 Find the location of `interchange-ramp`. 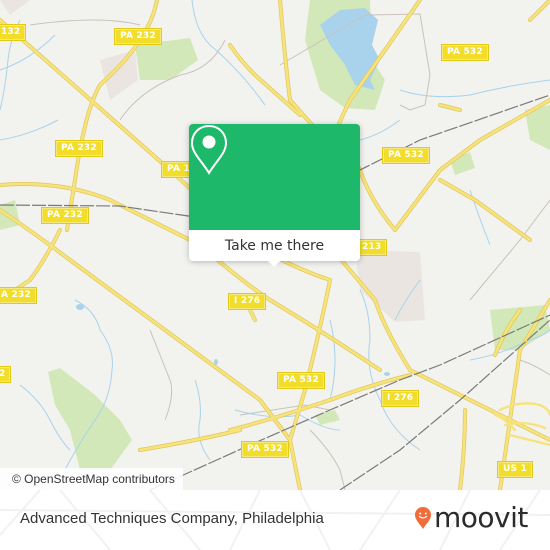

interchange-ramp is located at coordinates (524, 409).